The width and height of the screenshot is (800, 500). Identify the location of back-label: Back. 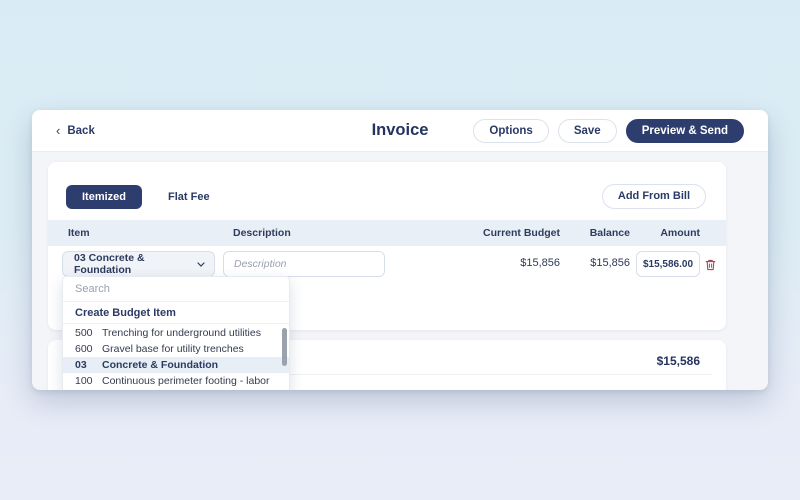
(81, 130).